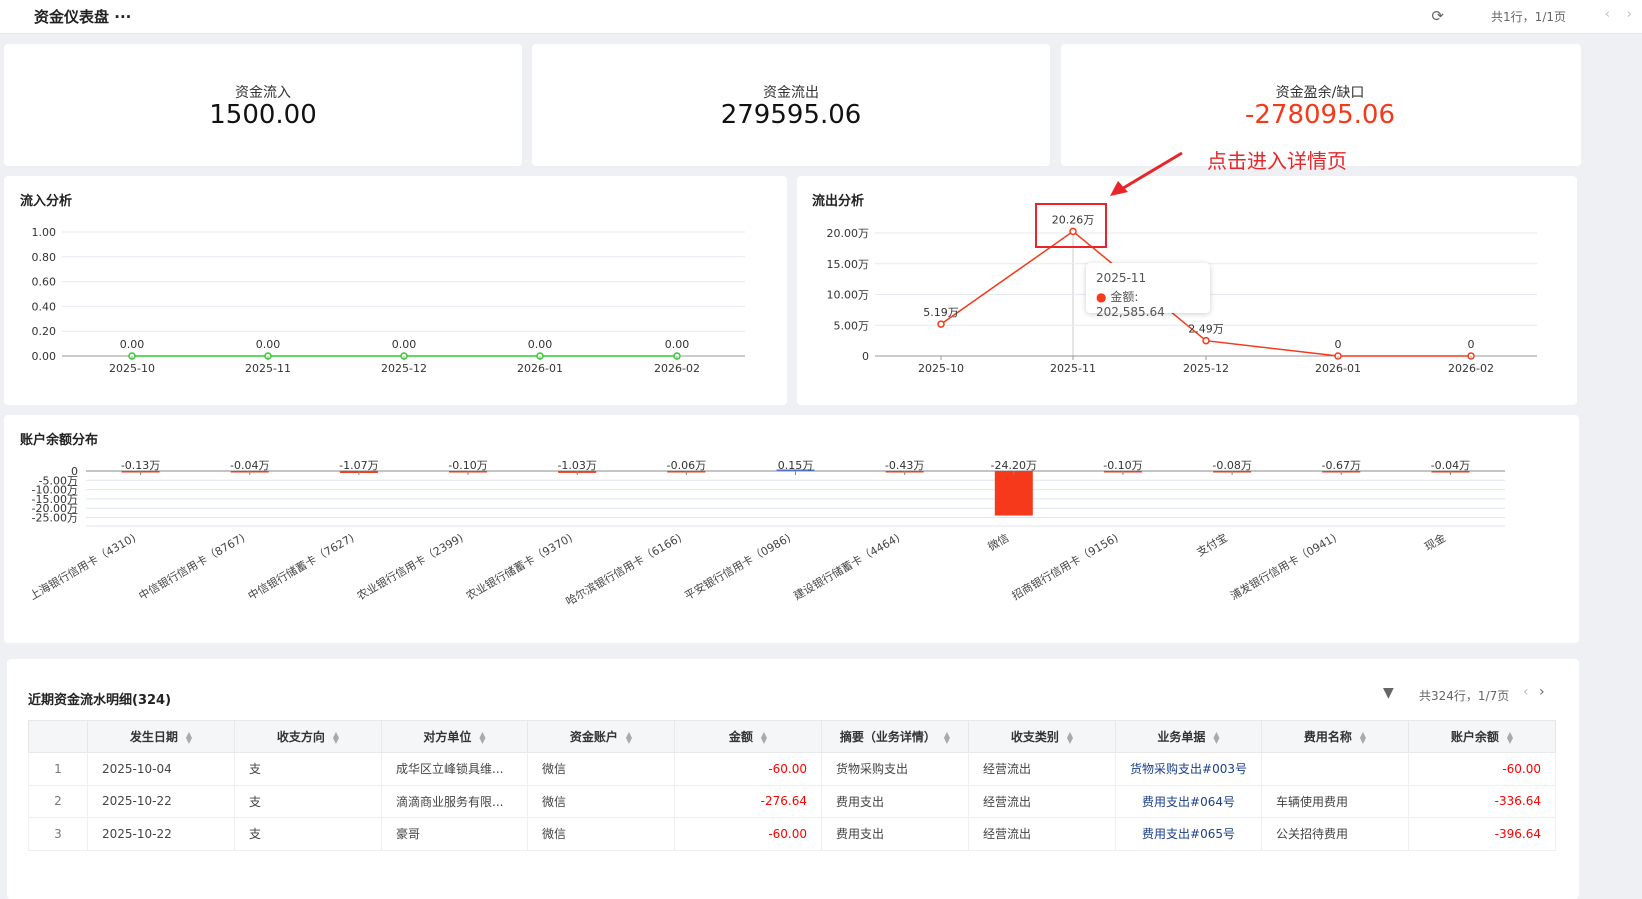 The width and height of the screenshot is (1642, 899). Describe the element at coordinates (308, 801) in the screenshot. I see `table-cell: 支` at that location.